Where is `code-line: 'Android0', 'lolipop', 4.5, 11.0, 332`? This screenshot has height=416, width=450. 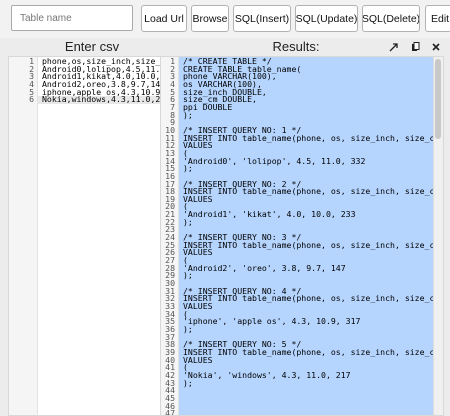
code-line: 'Android0', 'lolipop', 4.5, 11.0, 332 is located at coordinates (274, 160).